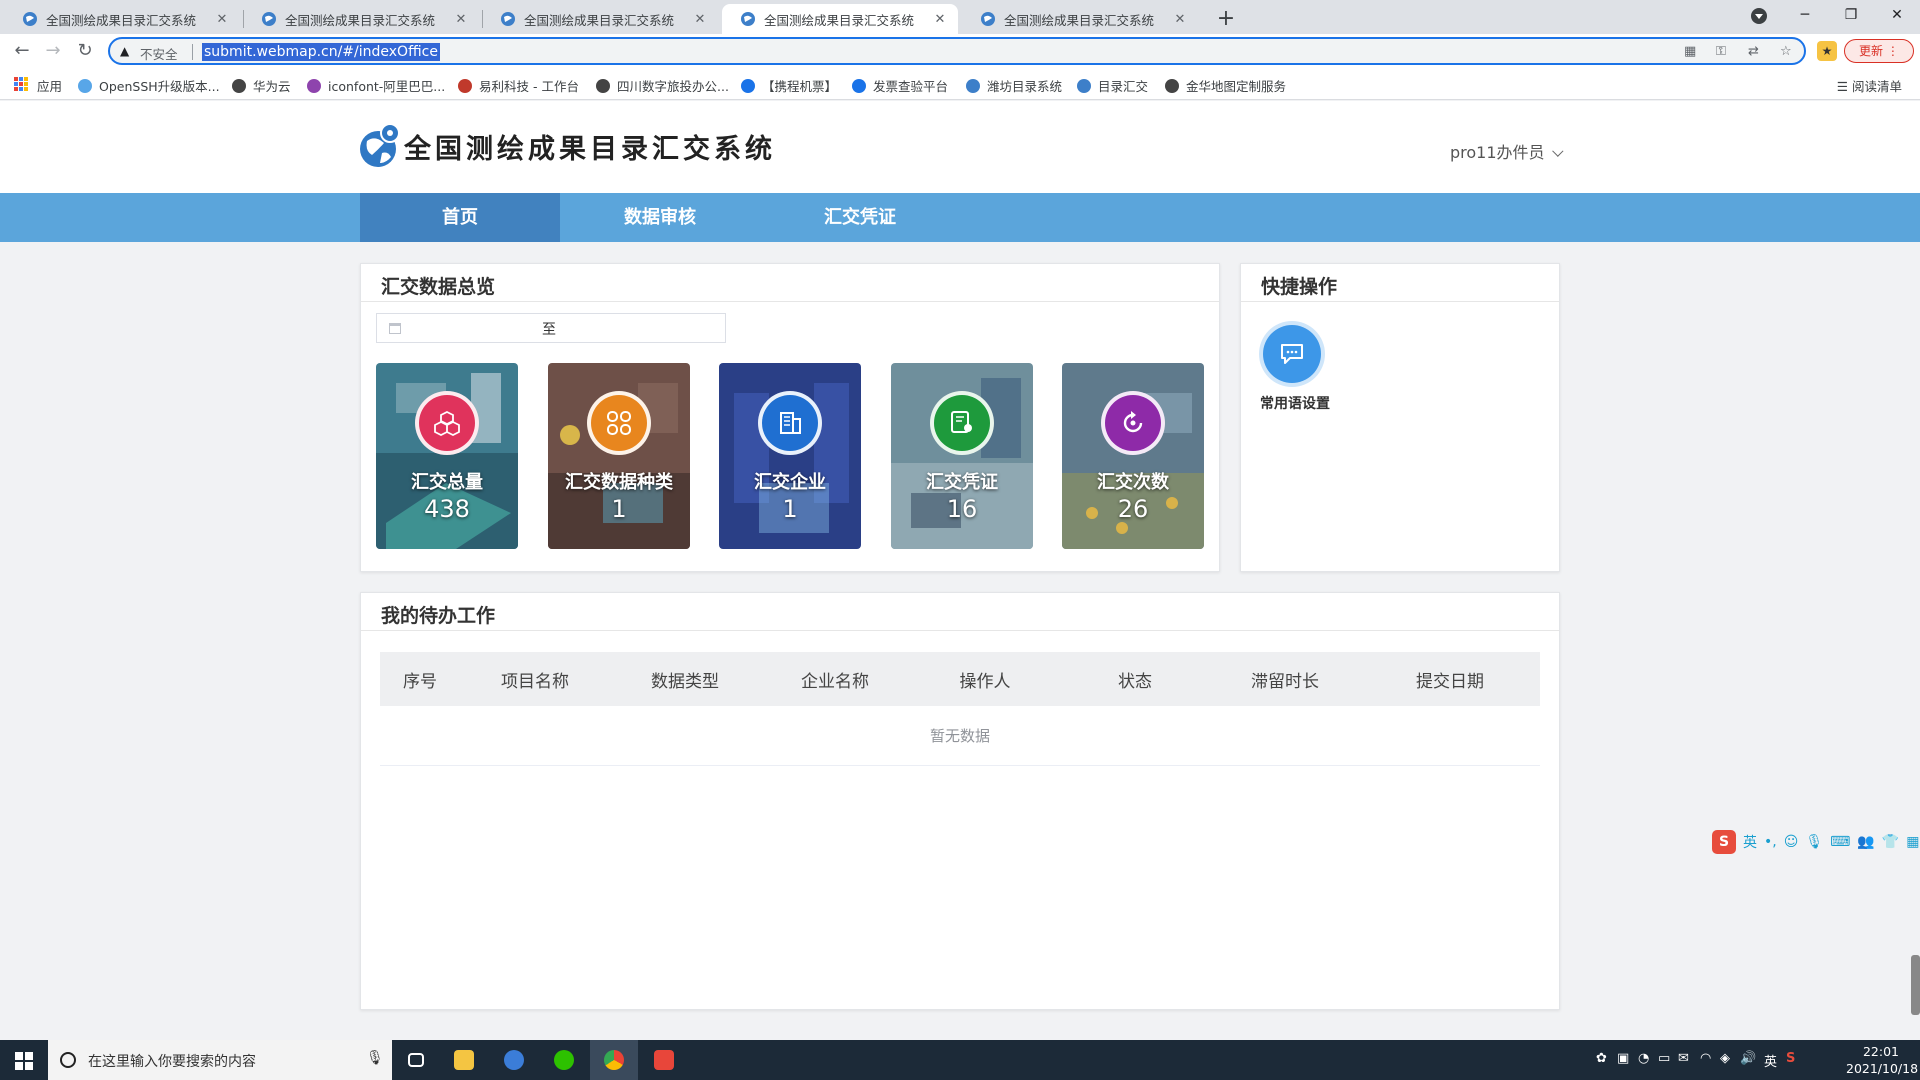 The image size is (1920, 1080). What do you see at coordinates (1725, 1058) in the screenshot?
I see `security-icon: ◈` at bounding box center [1725, 1058].